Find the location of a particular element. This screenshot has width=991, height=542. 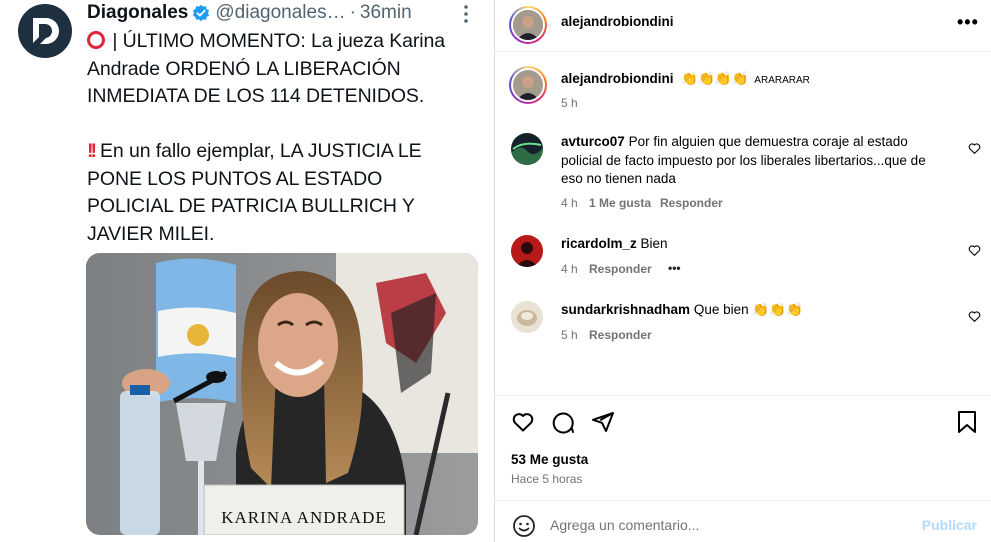

story-ring is located at coordinates (528, 25).